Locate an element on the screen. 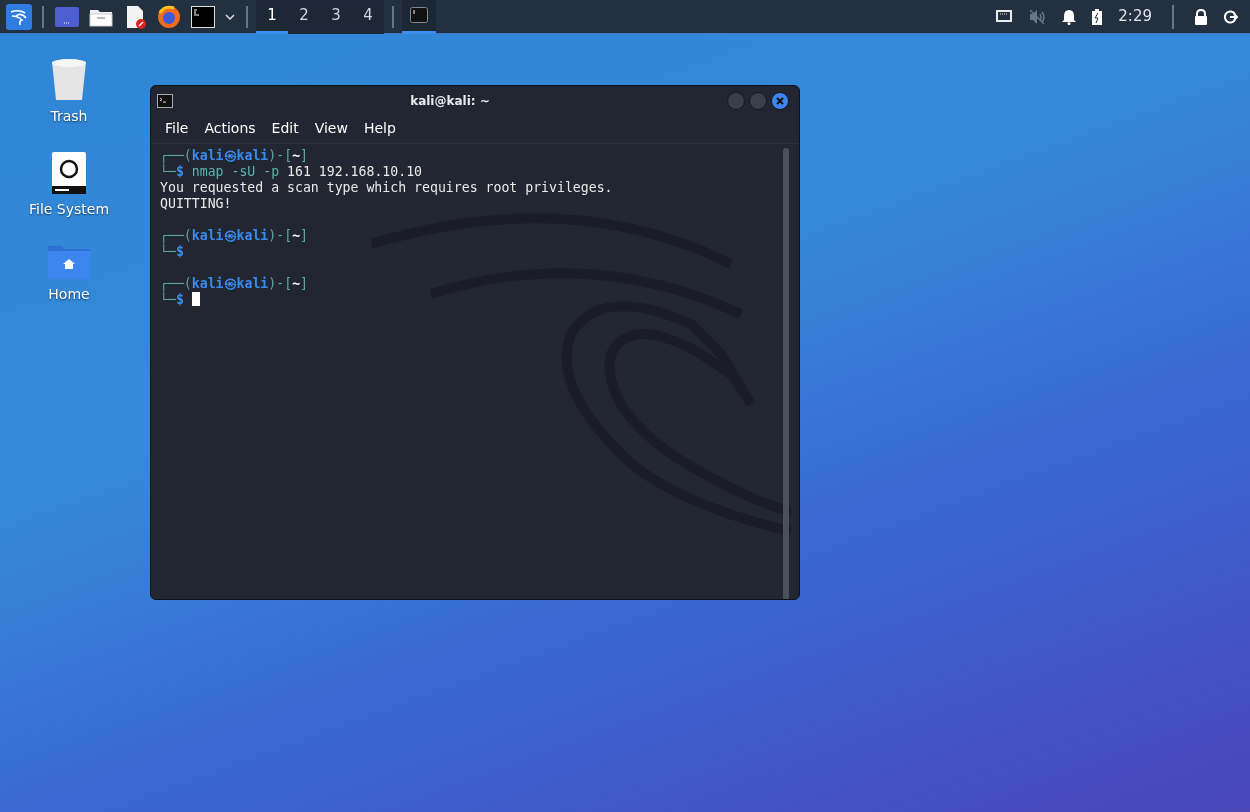  terminal-line: You requested a scan type which requires root privileges. is located at coordinates (387, 188).